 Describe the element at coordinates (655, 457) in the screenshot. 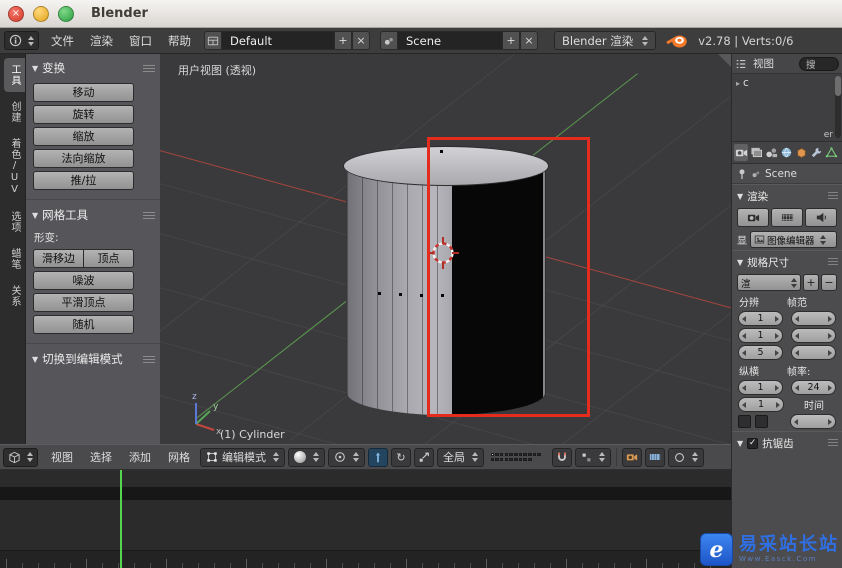

I see `opengl-render-anim-button` at that location.